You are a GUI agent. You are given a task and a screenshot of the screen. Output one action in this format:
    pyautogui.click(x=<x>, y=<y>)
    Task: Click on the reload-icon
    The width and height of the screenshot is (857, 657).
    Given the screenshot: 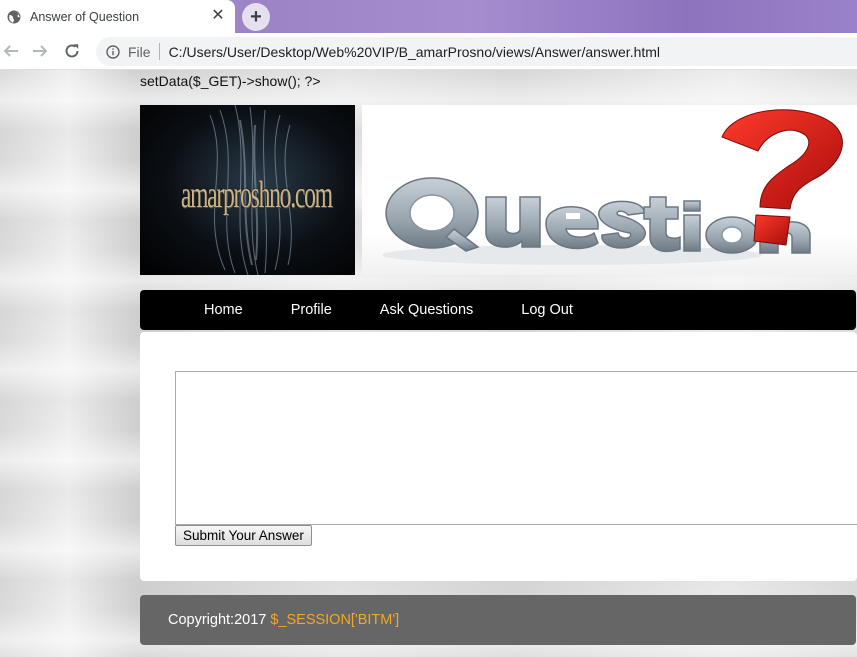 What is the action you would take?
    pyautogui.click(x=72, y=51)
    